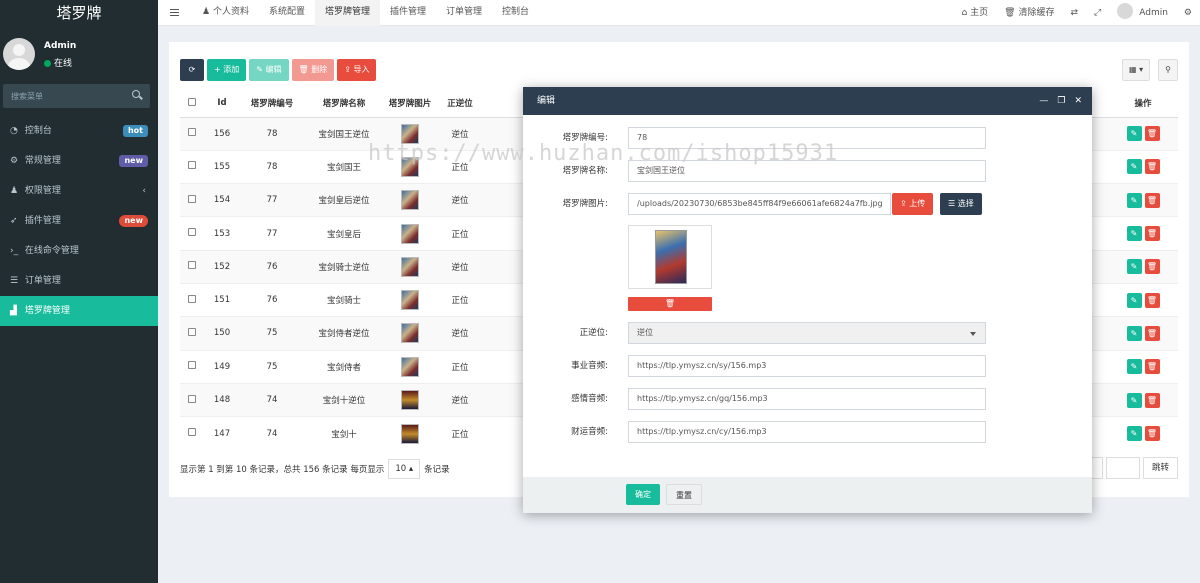 The width and height of the screenshot is (1200, 583). I want to click on delete-button: 🗑 删除, so click(313, 70).